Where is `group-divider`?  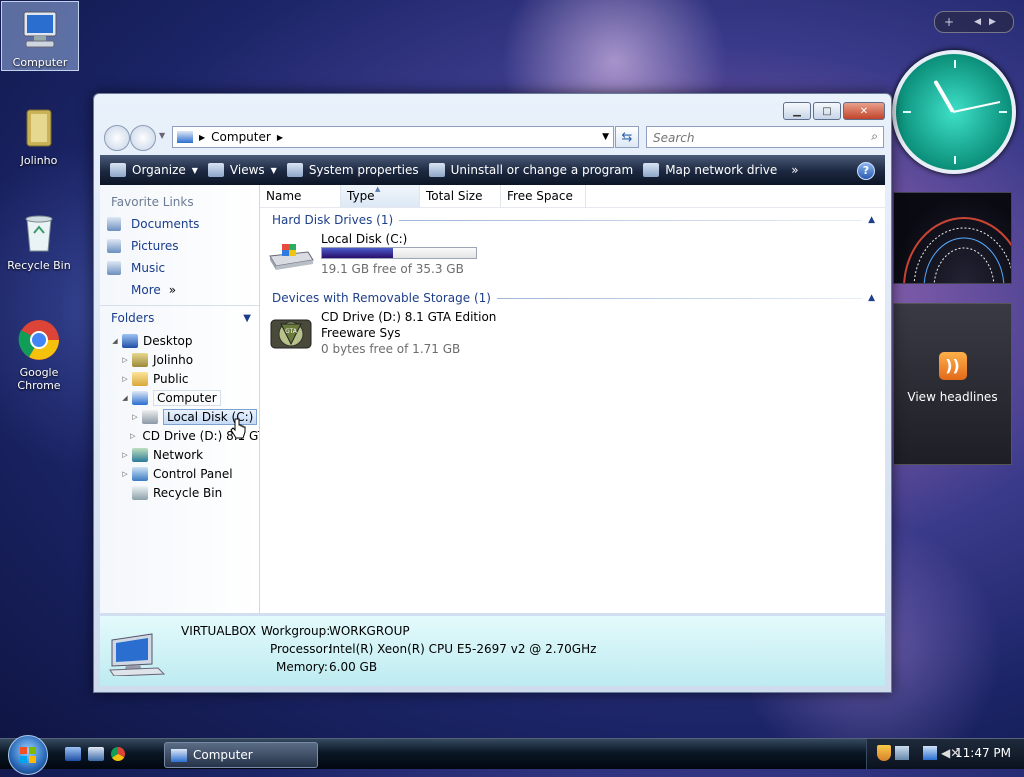 group-divider is located at coordinates (679, 298).